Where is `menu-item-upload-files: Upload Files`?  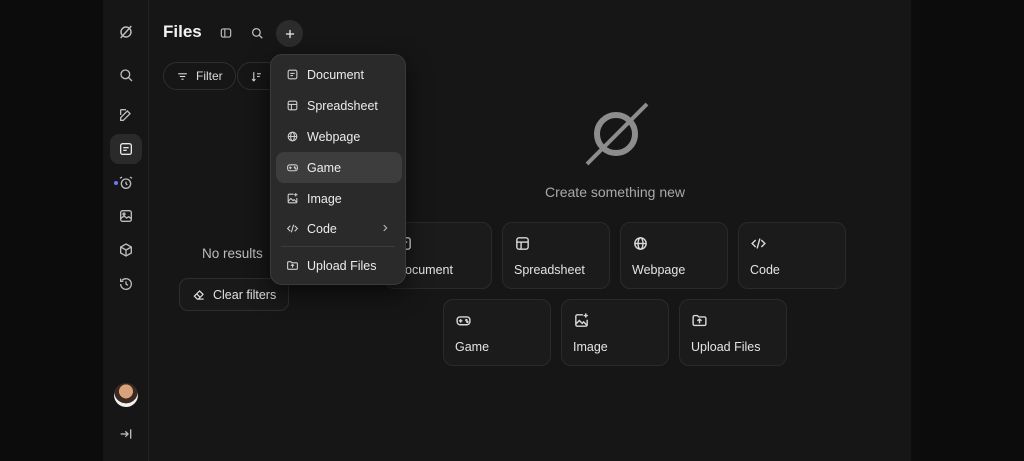 menu-item-upload-files: Upload Files is located at coordinates (339, 265).